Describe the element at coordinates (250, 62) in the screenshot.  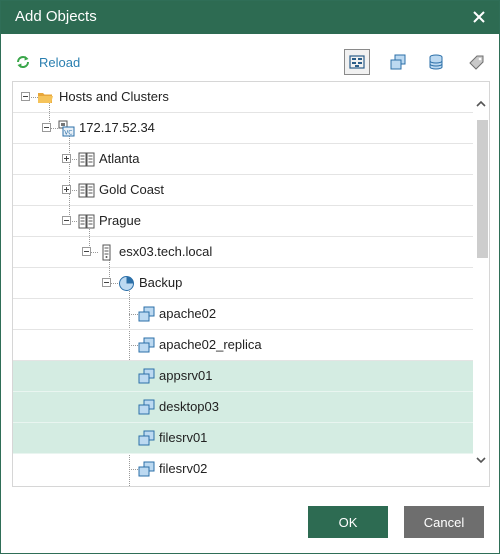
I see `toolbar: Reload` at that location.